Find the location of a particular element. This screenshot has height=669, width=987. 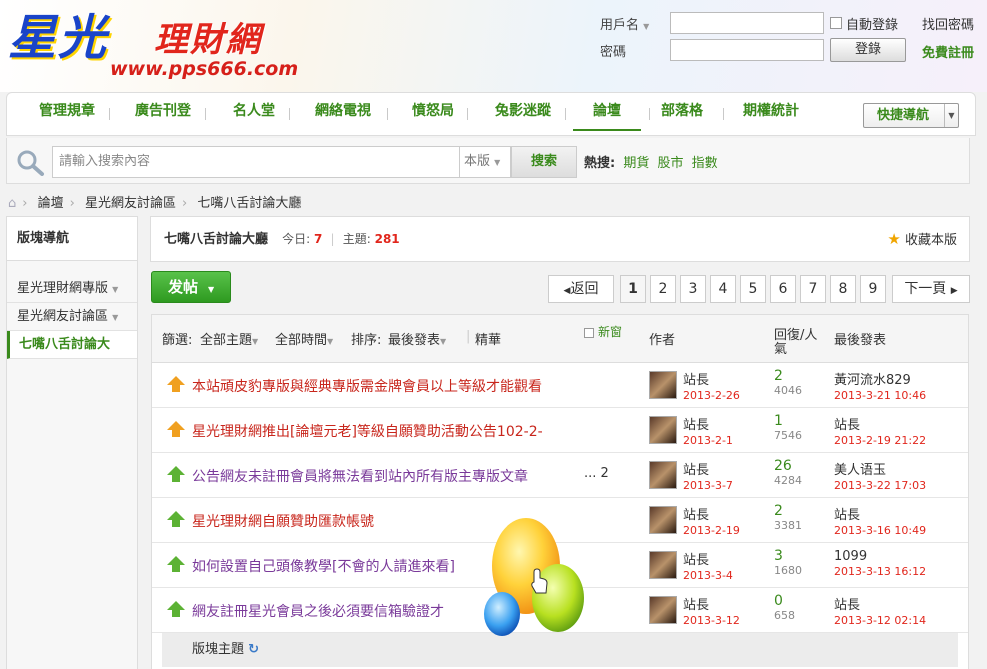

search-input: 請輸入搜索內容 is located at coordinates (256, 162).